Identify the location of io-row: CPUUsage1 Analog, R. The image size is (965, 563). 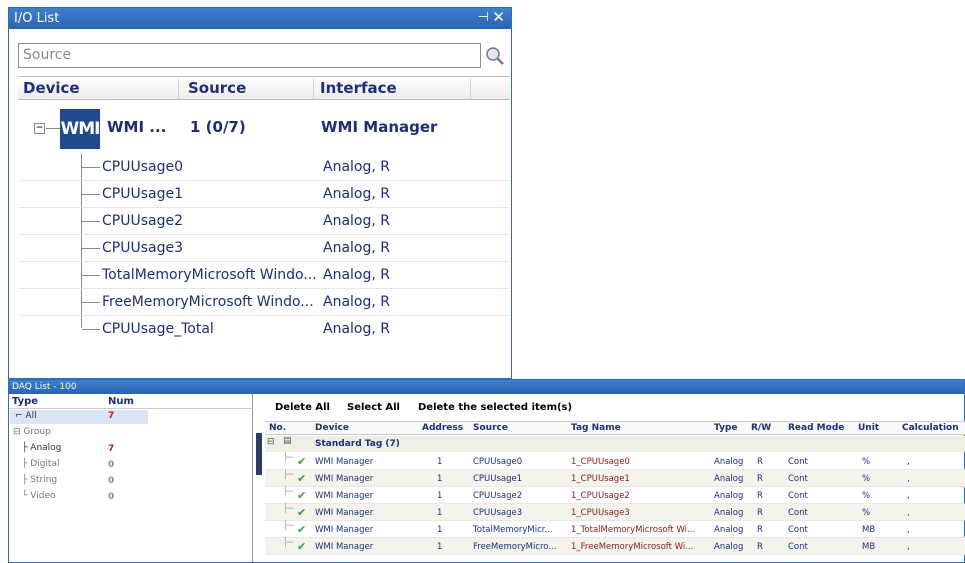
(264, 194).